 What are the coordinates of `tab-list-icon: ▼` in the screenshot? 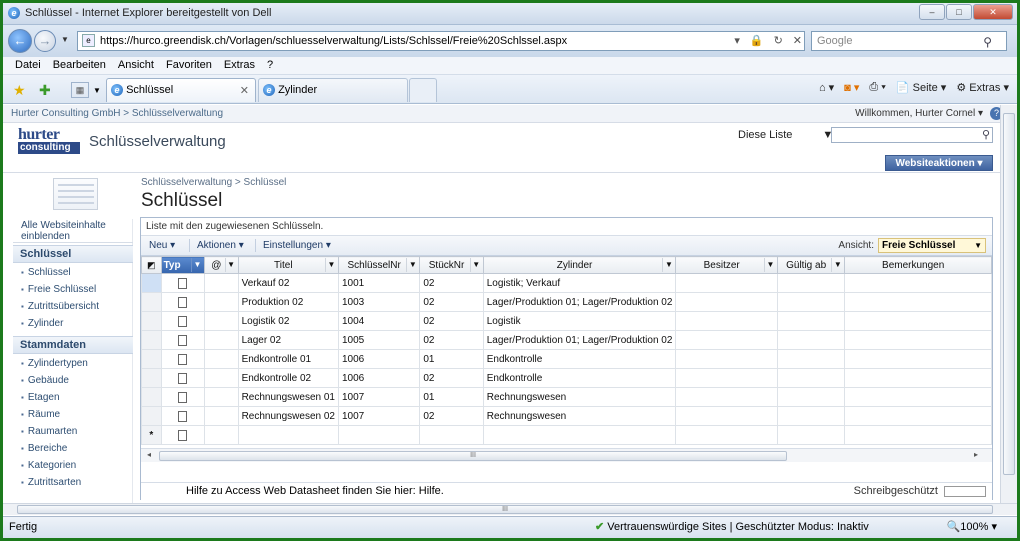 It's located at (97, 90).